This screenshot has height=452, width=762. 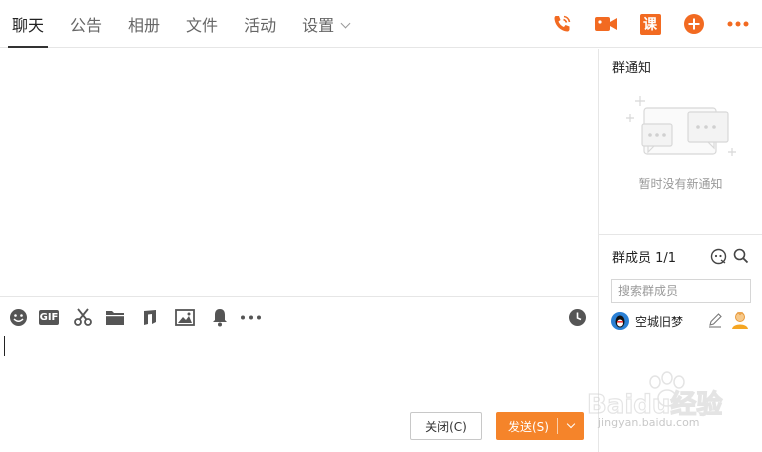 What do you see at coordinates (606, 24) in the screenshot?
I see `video-call-icon` at bounding box center [606, 24].